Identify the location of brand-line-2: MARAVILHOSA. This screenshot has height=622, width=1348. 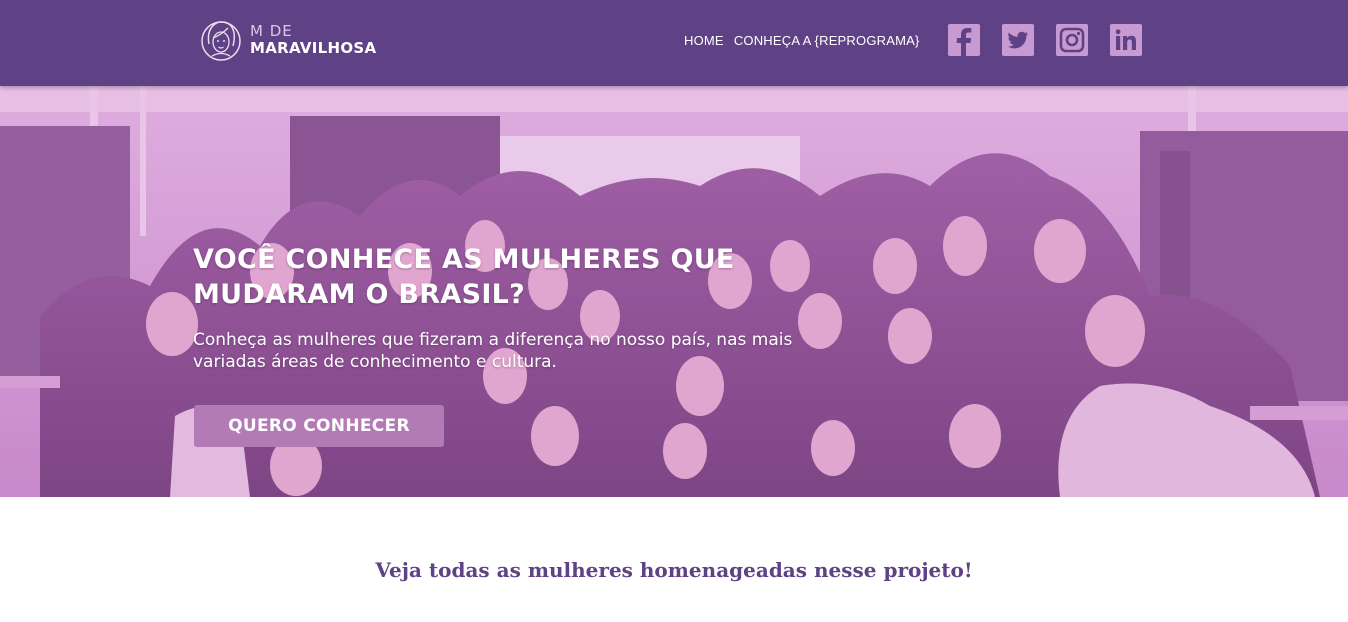
(313, 48).